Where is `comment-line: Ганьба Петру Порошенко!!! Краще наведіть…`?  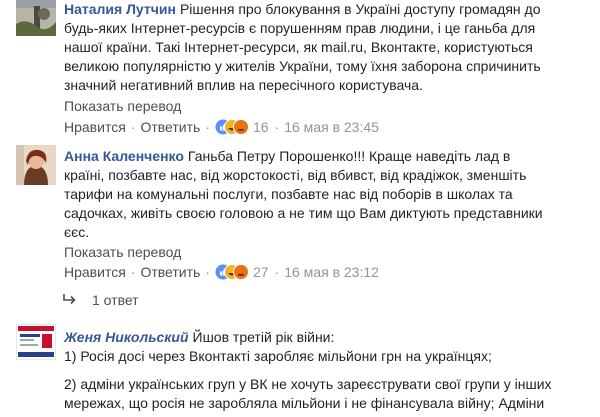 comment-line: Ганьба Петру Порошенко!!! Краще наведіть… is located at coordinates (349, 156).